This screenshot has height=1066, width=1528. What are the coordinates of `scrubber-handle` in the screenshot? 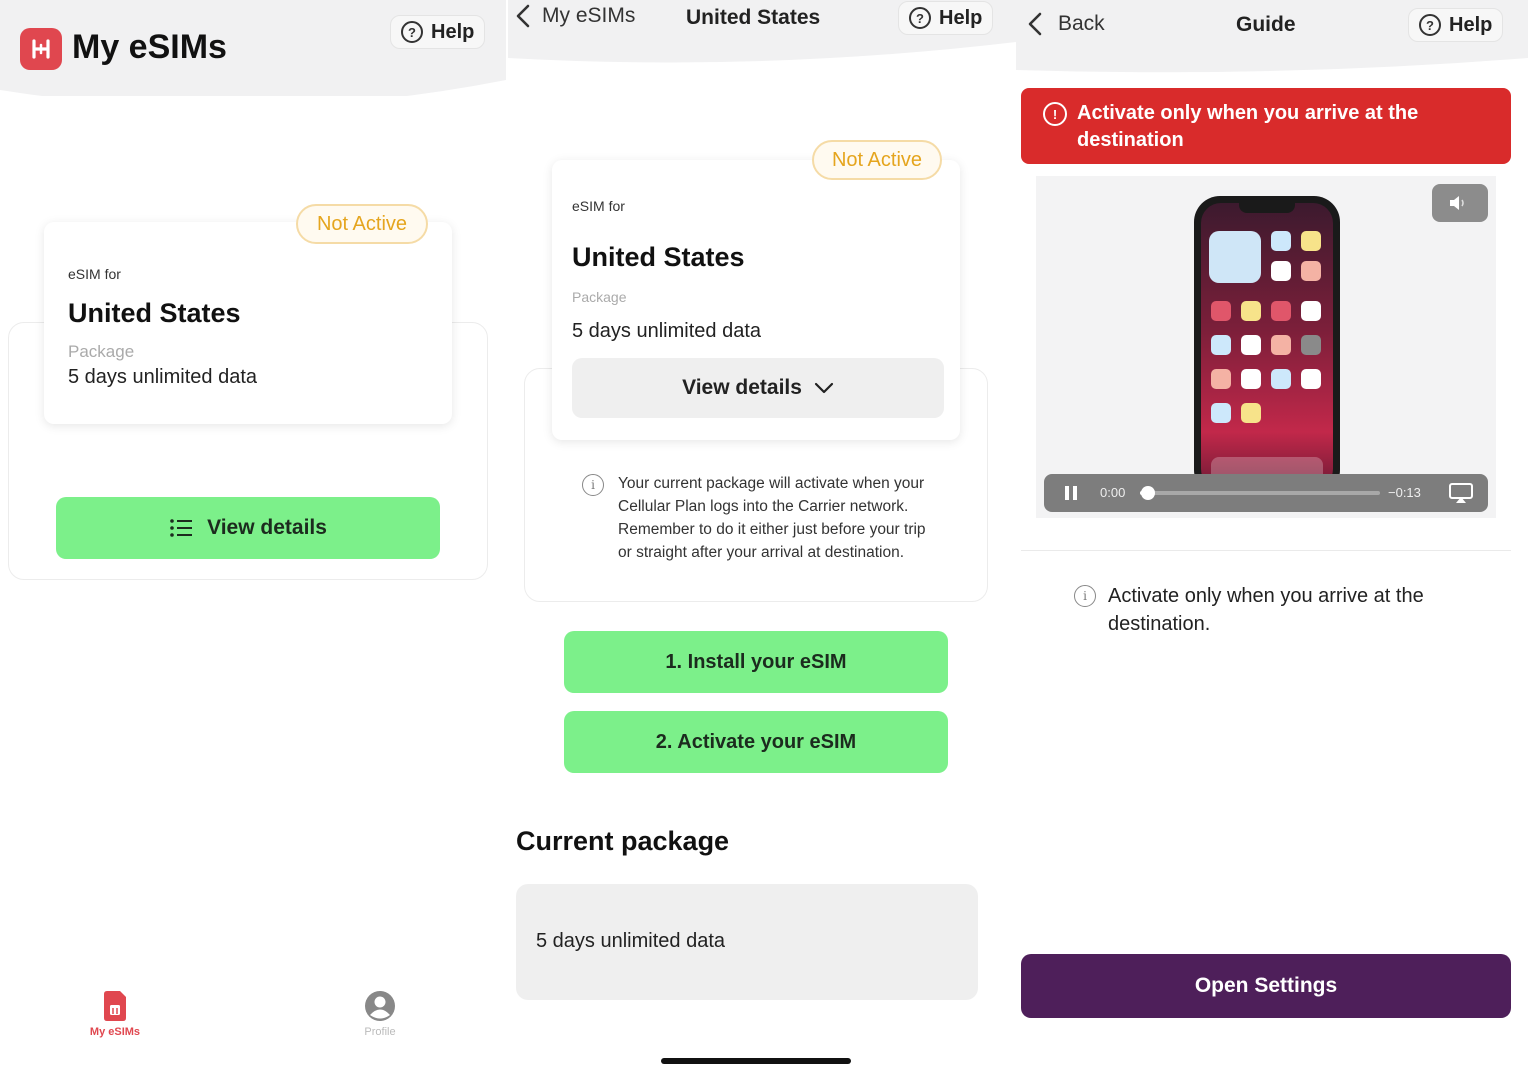 It's located at (1147, 493).